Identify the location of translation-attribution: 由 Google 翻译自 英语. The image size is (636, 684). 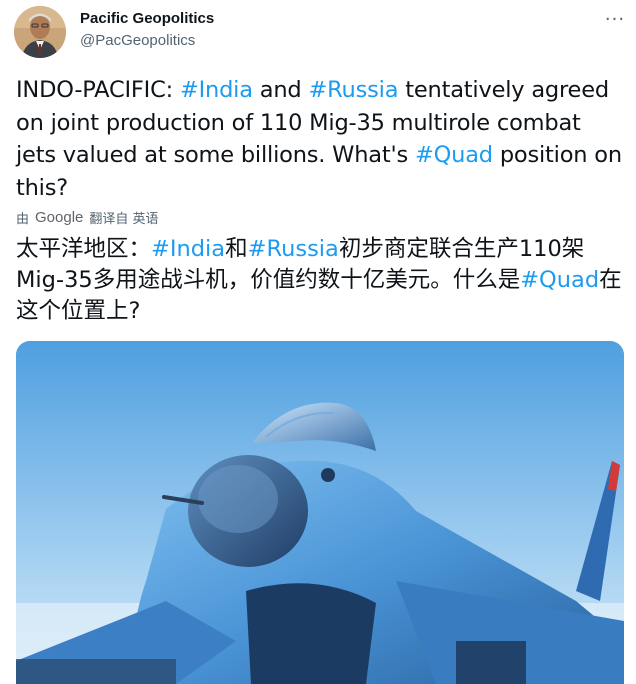
(87, 217).